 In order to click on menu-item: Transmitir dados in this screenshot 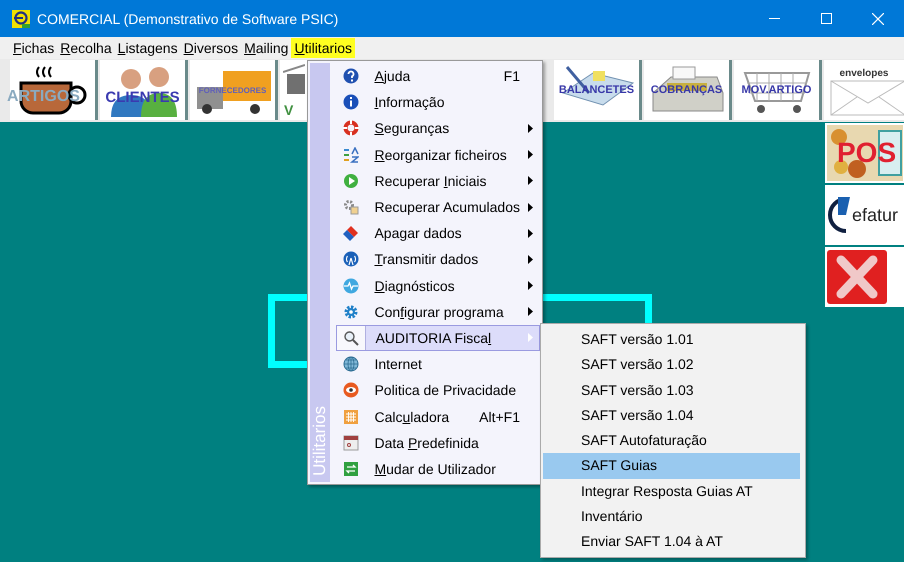, I will do `click(438, 259)`.